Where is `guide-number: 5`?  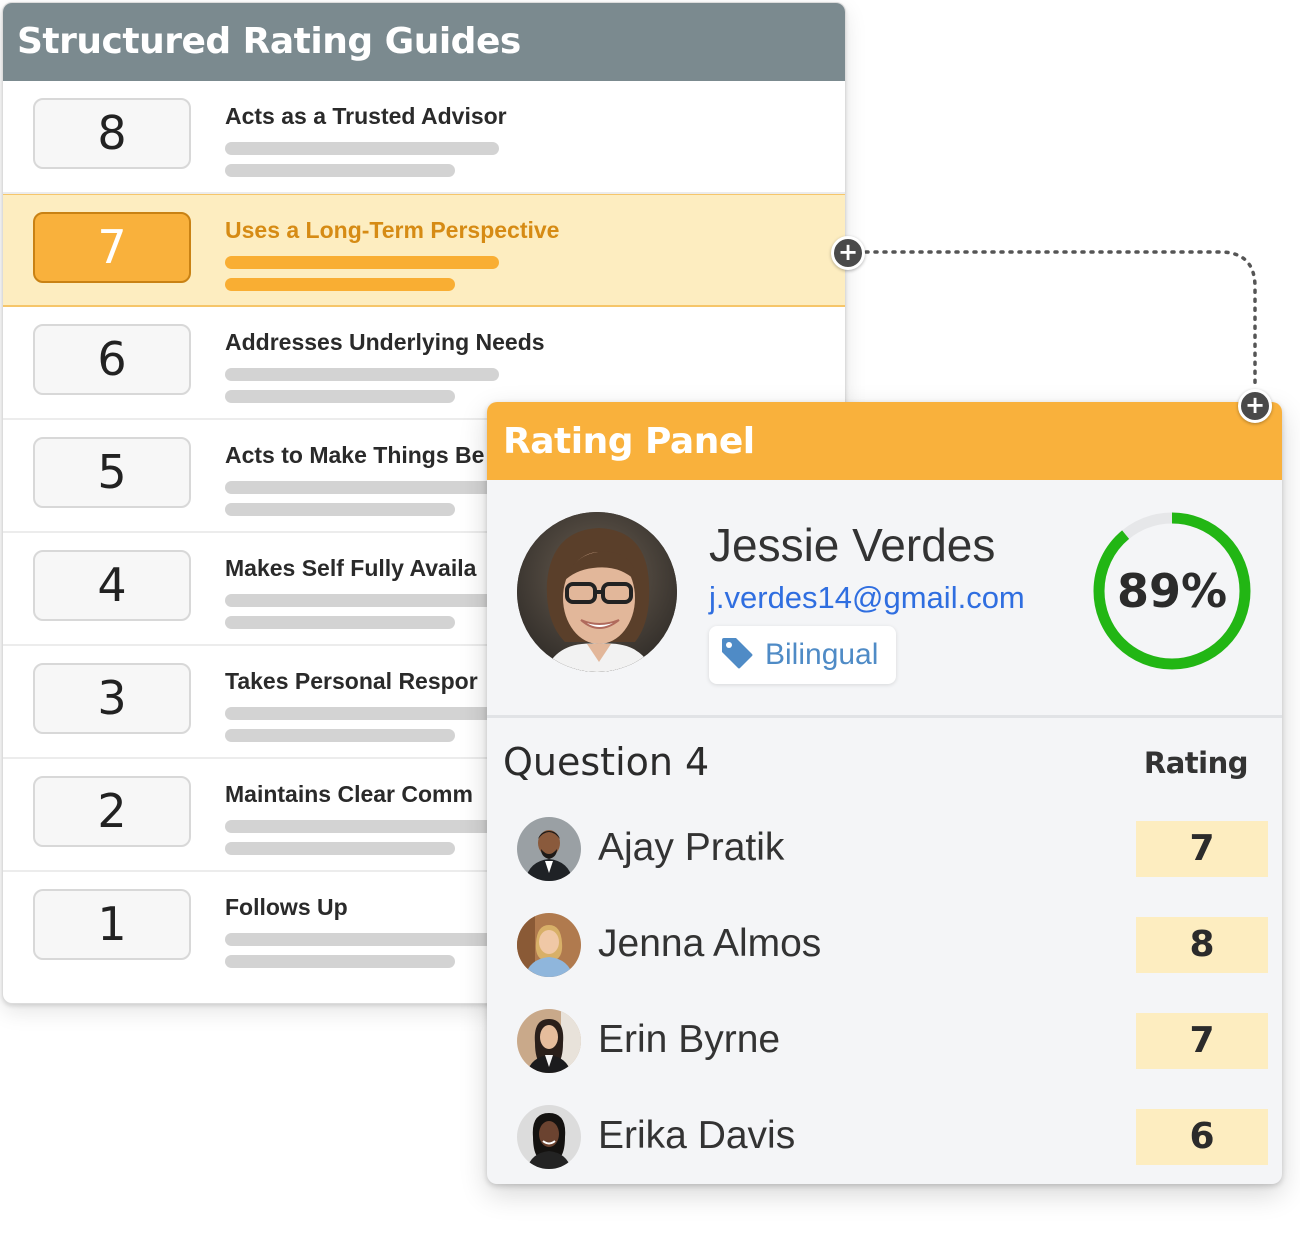
guide-number: 5 is located at coordinates (112, 472).